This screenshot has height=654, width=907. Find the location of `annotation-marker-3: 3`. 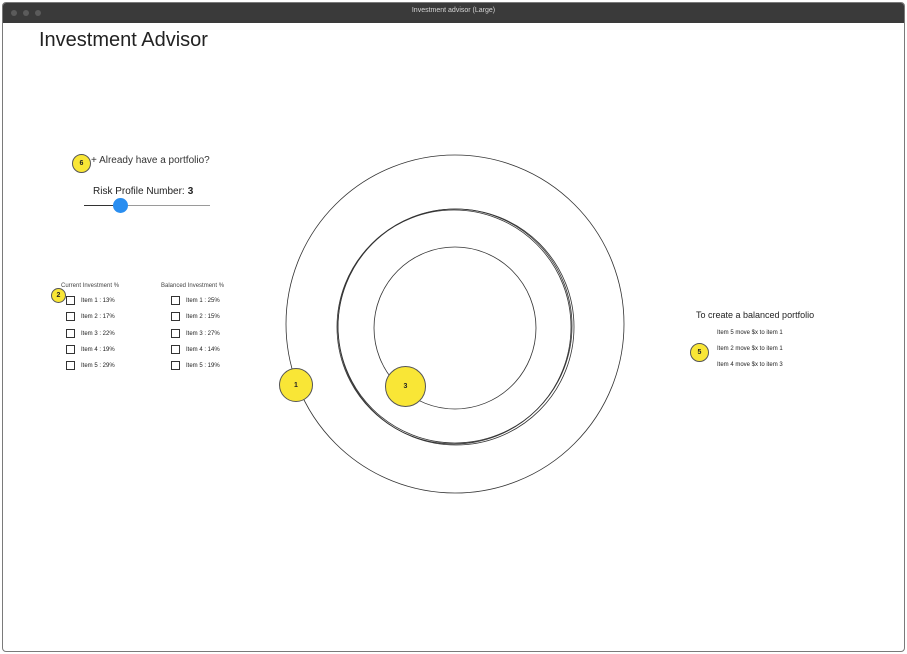

annotation-marker-3: 3 is located at coordinates (405, 386).